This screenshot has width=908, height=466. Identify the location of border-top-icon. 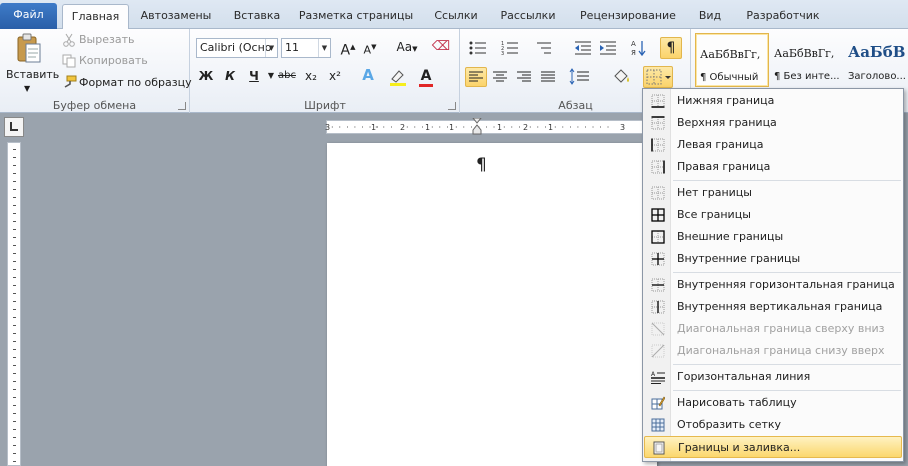
(658, 123).